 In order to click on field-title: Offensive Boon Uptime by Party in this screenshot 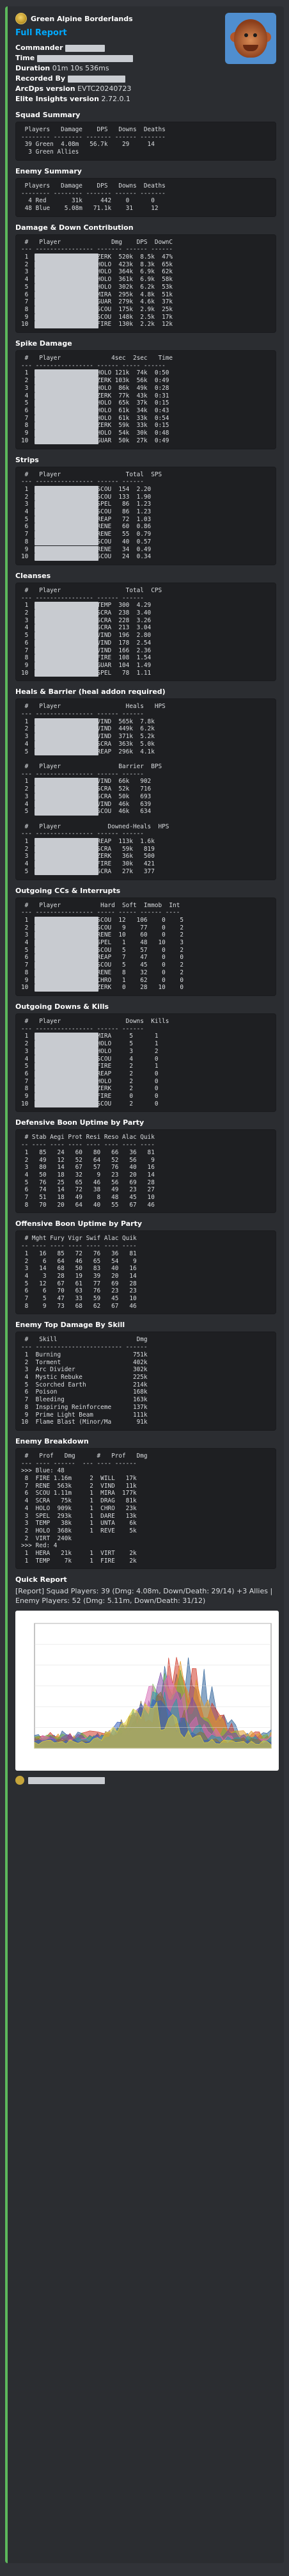, I will do `click(79, 1224)`.